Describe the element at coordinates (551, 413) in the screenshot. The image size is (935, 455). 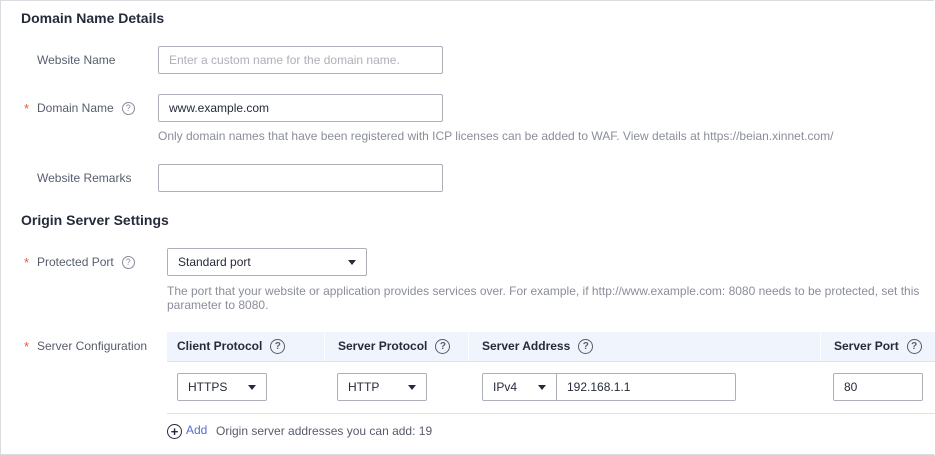
I see `table-row-divider` at that location.